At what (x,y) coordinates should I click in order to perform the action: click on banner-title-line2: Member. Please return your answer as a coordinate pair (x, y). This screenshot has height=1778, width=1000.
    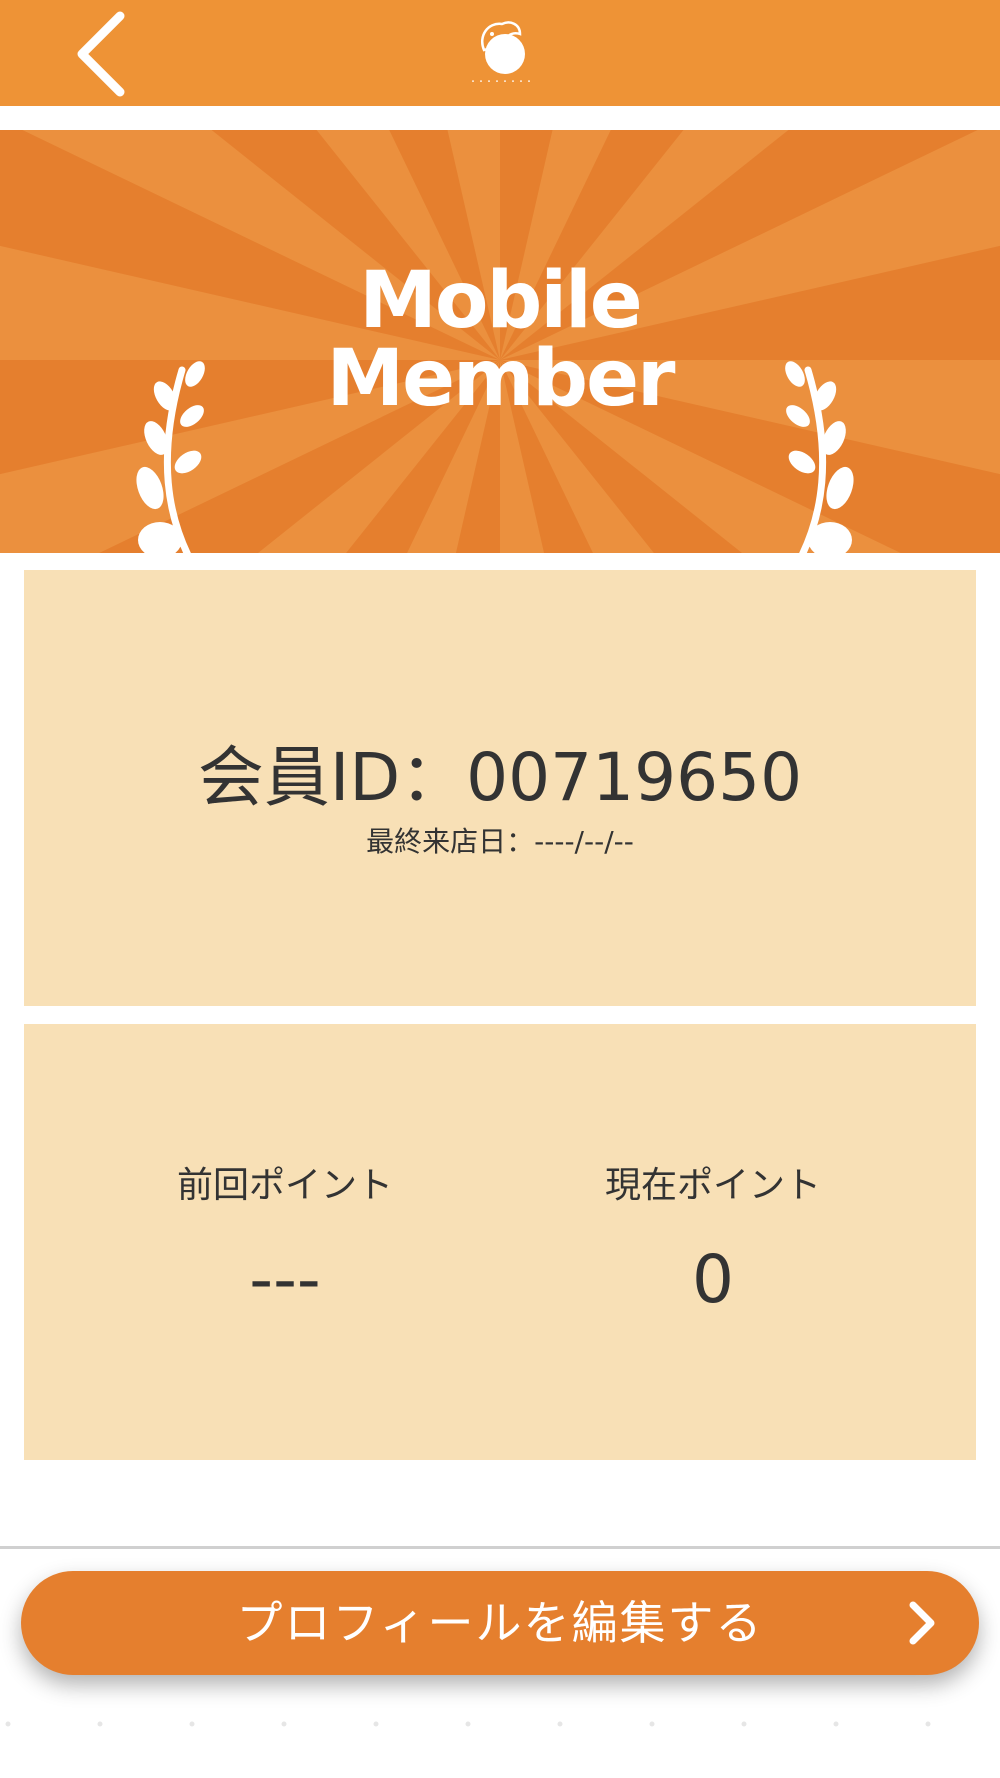
    Looking at the image, I should click on (501, 379).